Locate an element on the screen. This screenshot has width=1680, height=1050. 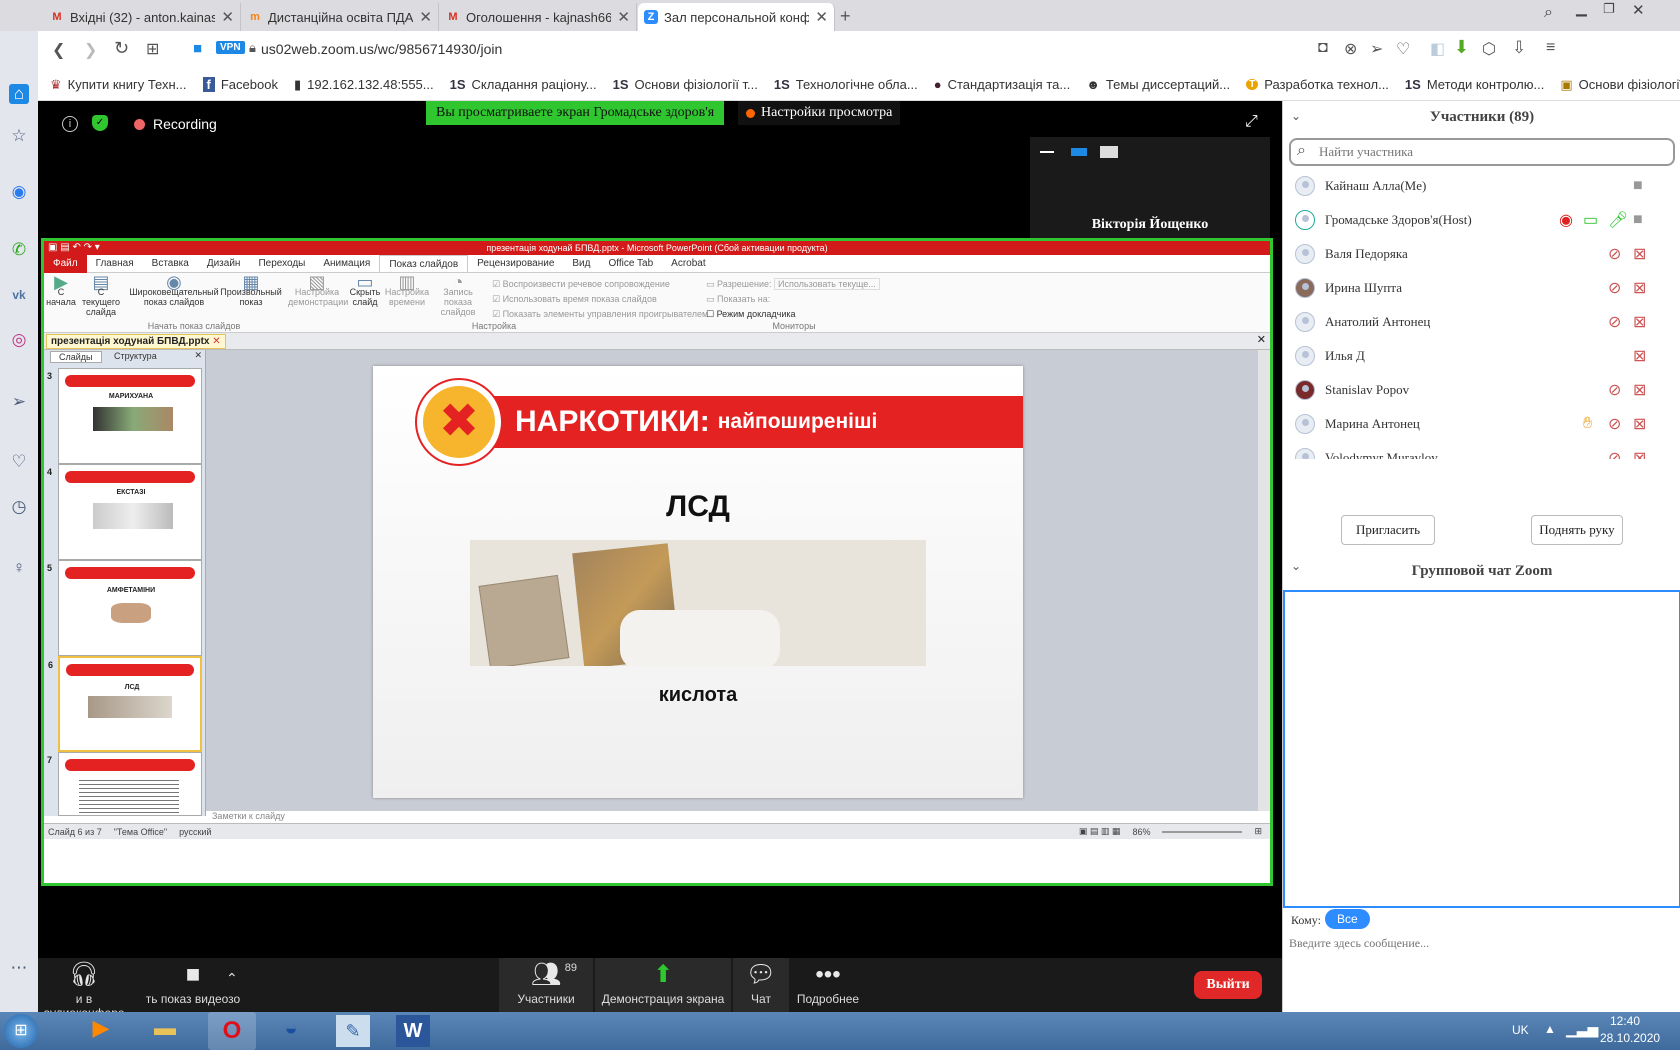
more-icon: ⋯ is located at coordinates (19, 968).